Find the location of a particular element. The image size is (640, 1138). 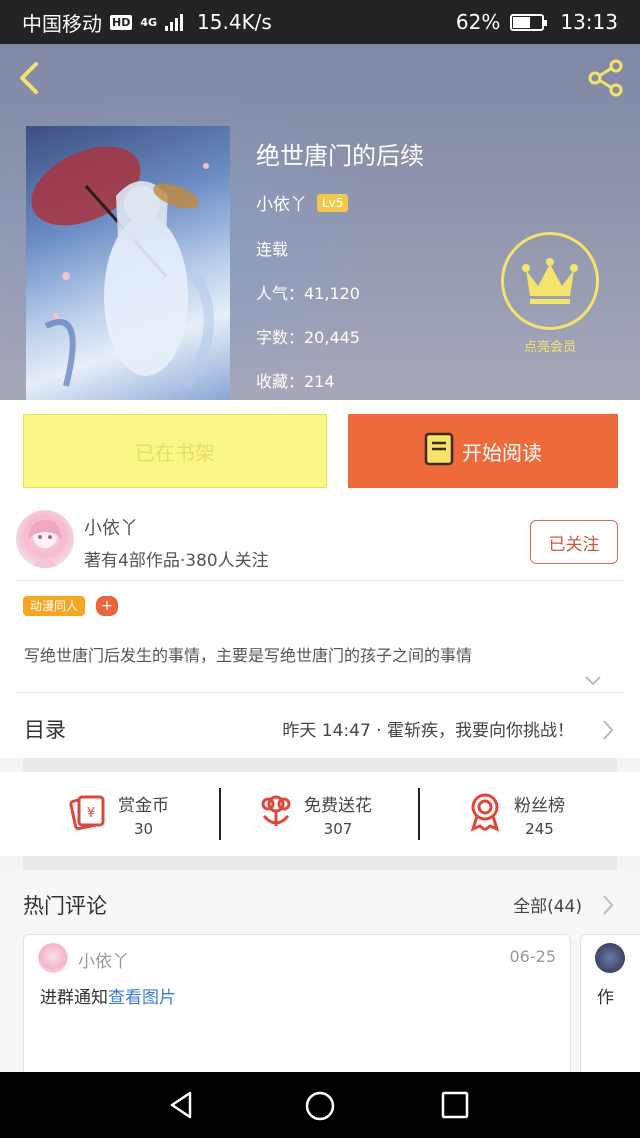

serial-status: 连载 is located at coordinates (272, 249).